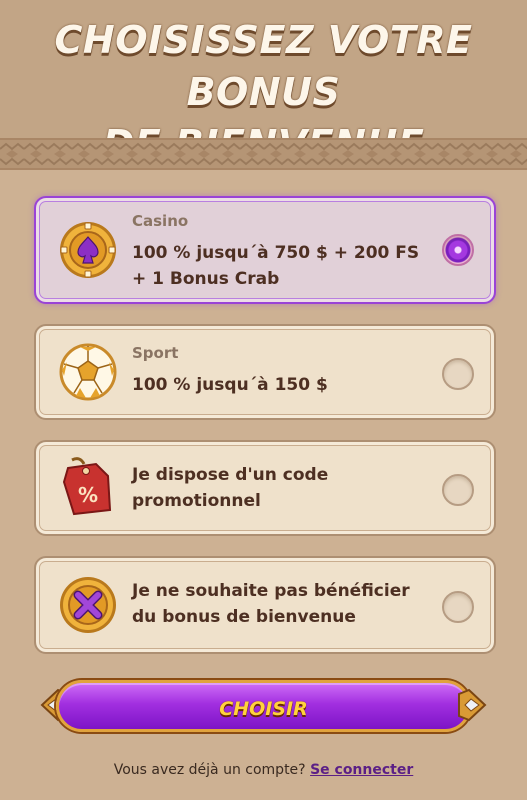 This screenshot has height=800, width=527. I want to click on casino-spade-coin-icon, so click(88, 250).